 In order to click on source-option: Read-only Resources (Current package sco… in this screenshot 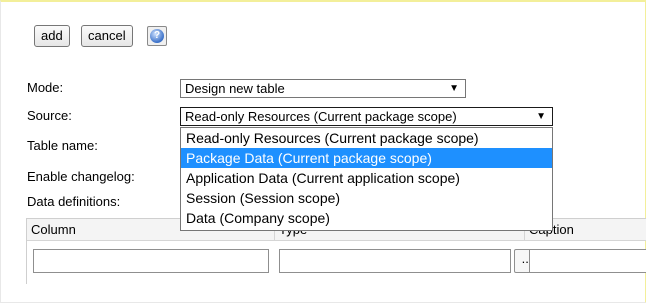, I will do `click(366, 138)`.